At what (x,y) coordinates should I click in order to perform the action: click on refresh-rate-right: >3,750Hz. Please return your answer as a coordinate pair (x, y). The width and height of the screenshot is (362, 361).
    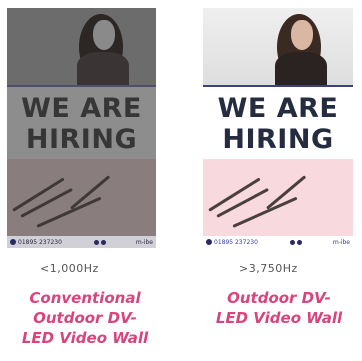
    Looking at the image, I should click on (268, 268).